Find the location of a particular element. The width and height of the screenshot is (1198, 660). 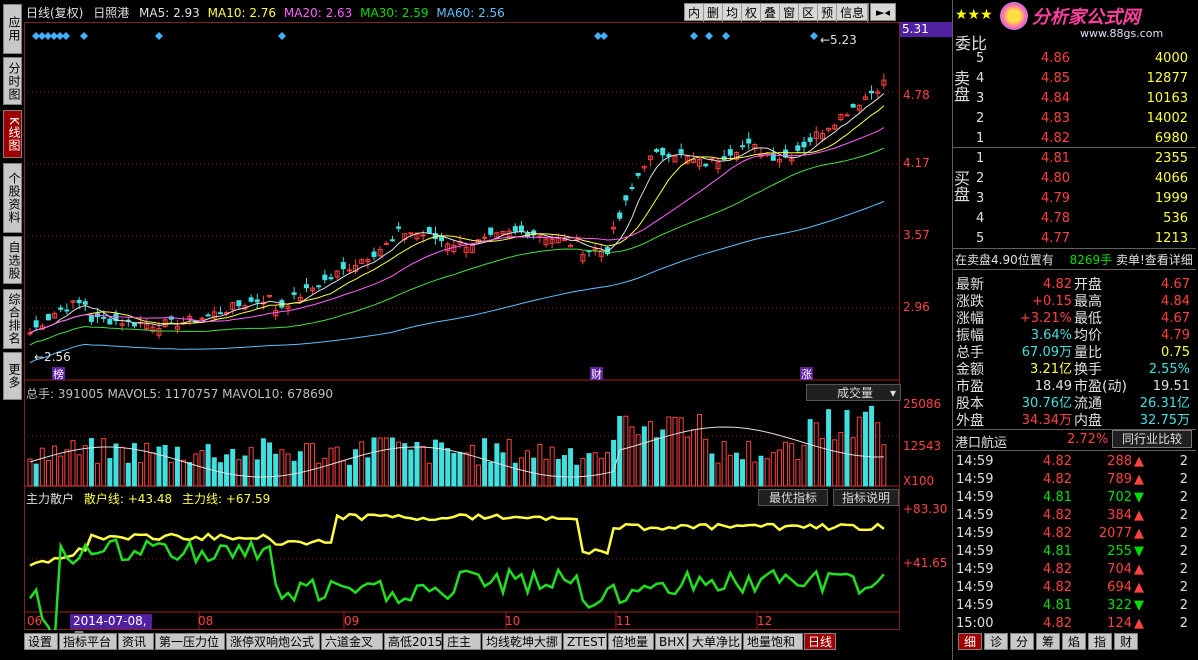

sidebar-tab: 个股资料 is located at coordinates (12, 198).